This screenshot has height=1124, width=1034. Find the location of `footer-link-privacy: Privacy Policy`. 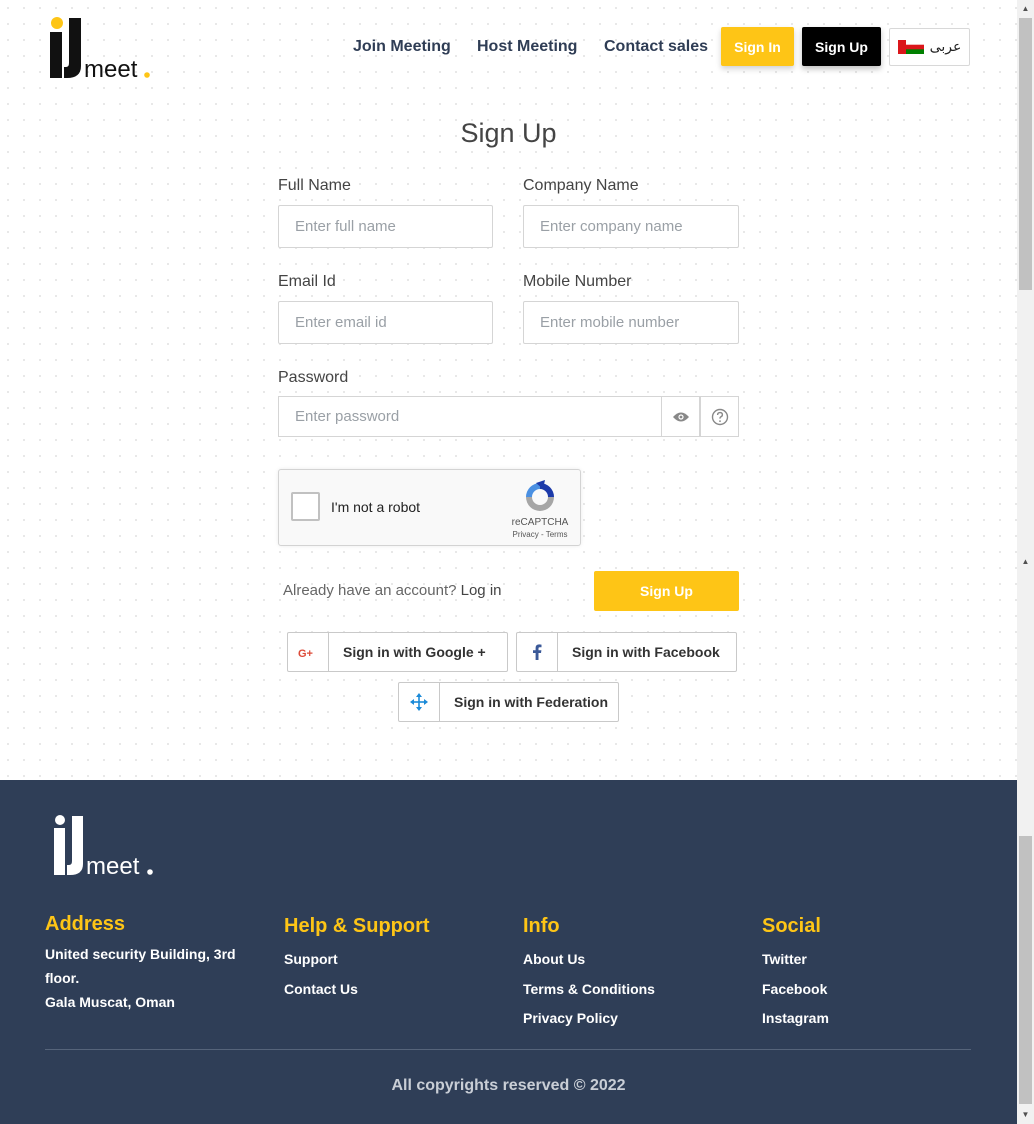

footer-link-privacy: Privacy Policy is located at coordinates (570, 1018).